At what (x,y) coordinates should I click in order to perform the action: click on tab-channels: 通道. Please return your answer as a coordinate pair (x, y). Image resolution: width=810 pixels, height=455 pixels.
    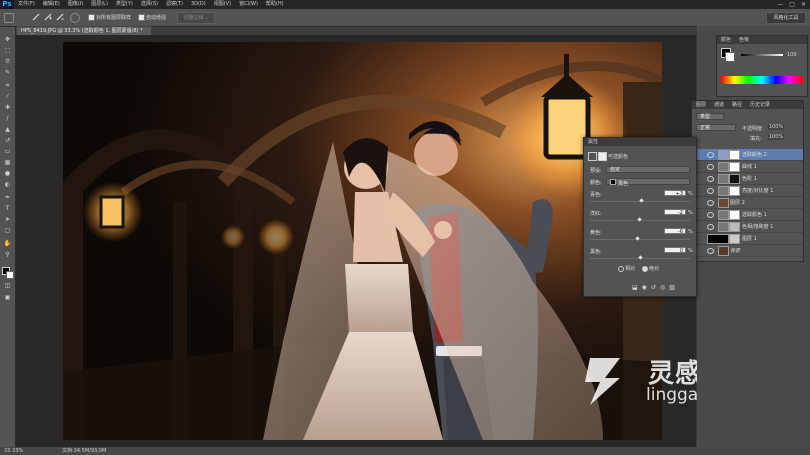
    Looking at the image, I should click on (719, 105).